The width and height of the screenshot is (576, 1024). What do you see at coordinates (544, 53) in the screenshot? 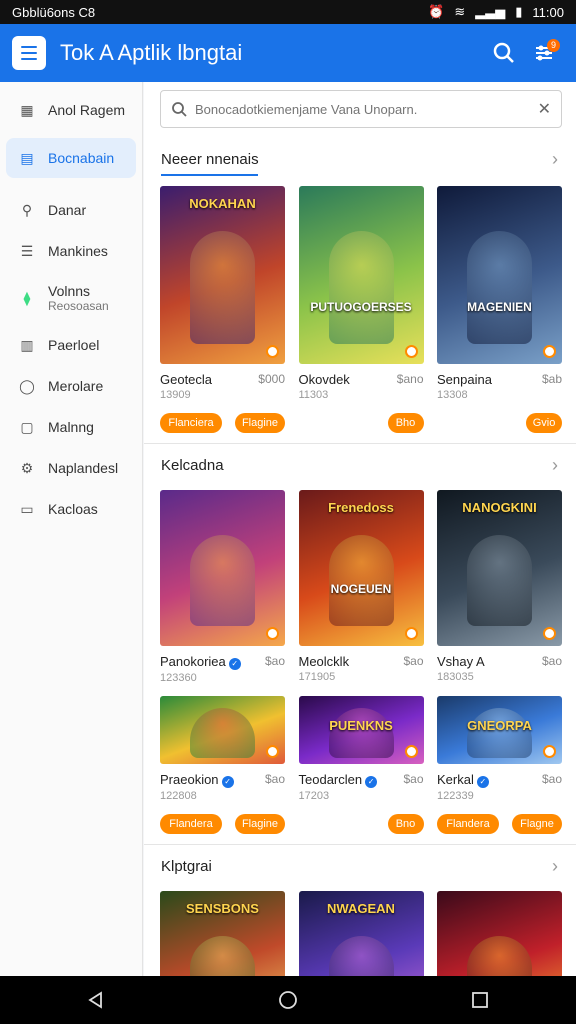
I see `notifications-button: 9` at bounding box center [544, 53].